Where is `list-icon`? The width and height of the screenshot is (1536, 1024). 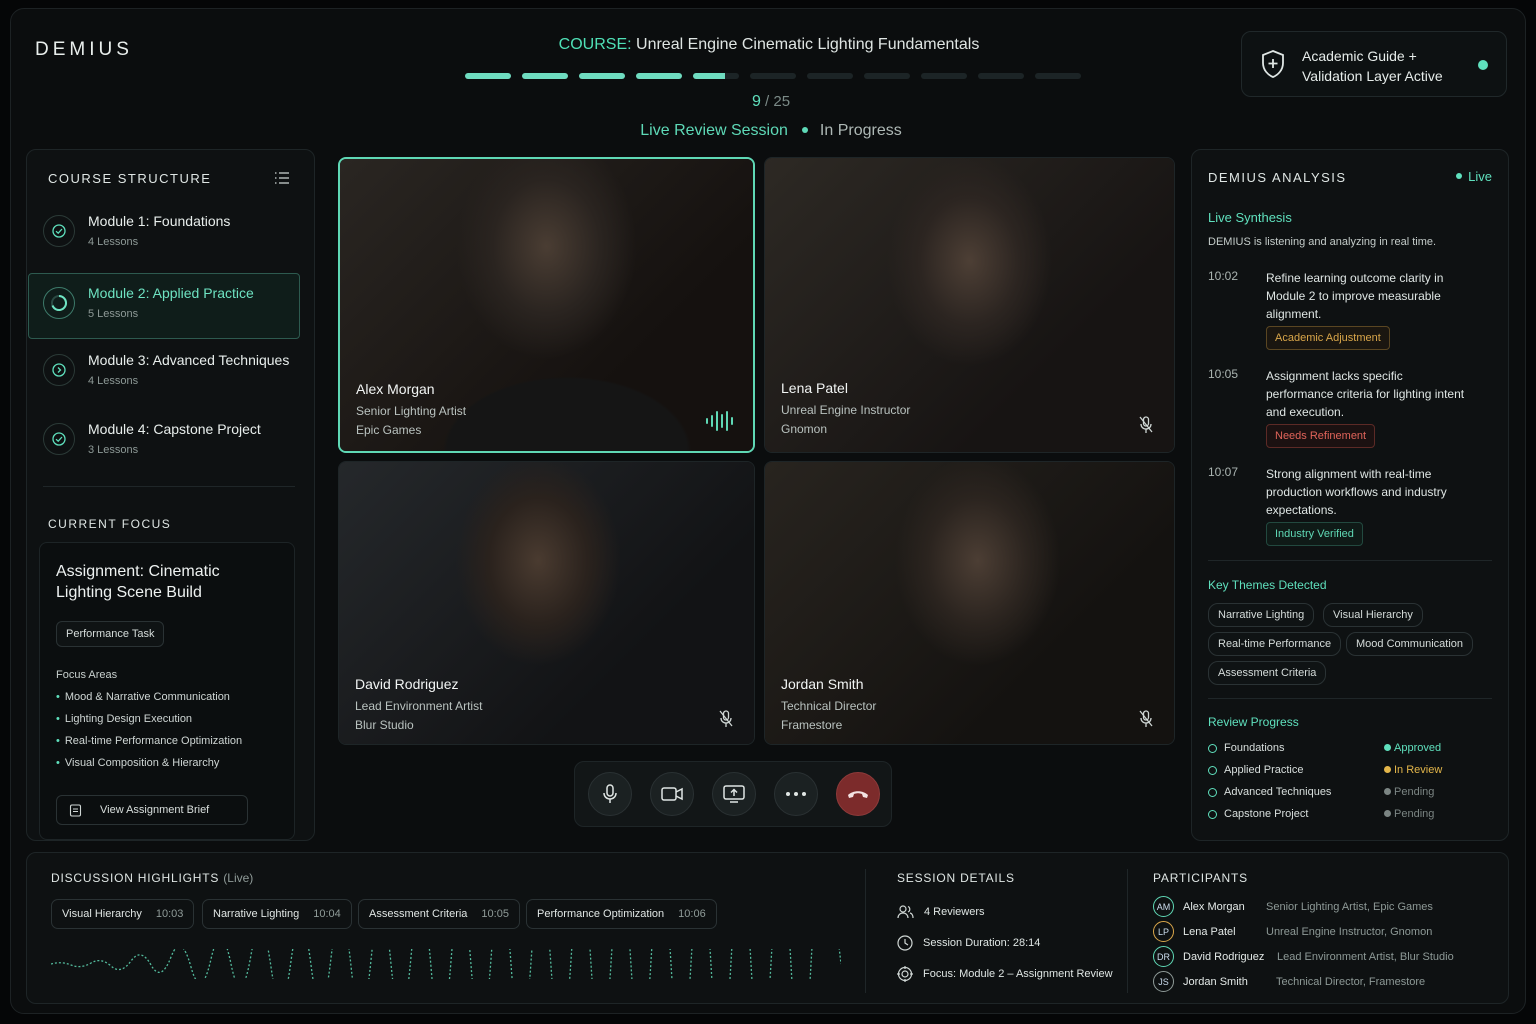
list-icon is located at coordinates (282, 178).